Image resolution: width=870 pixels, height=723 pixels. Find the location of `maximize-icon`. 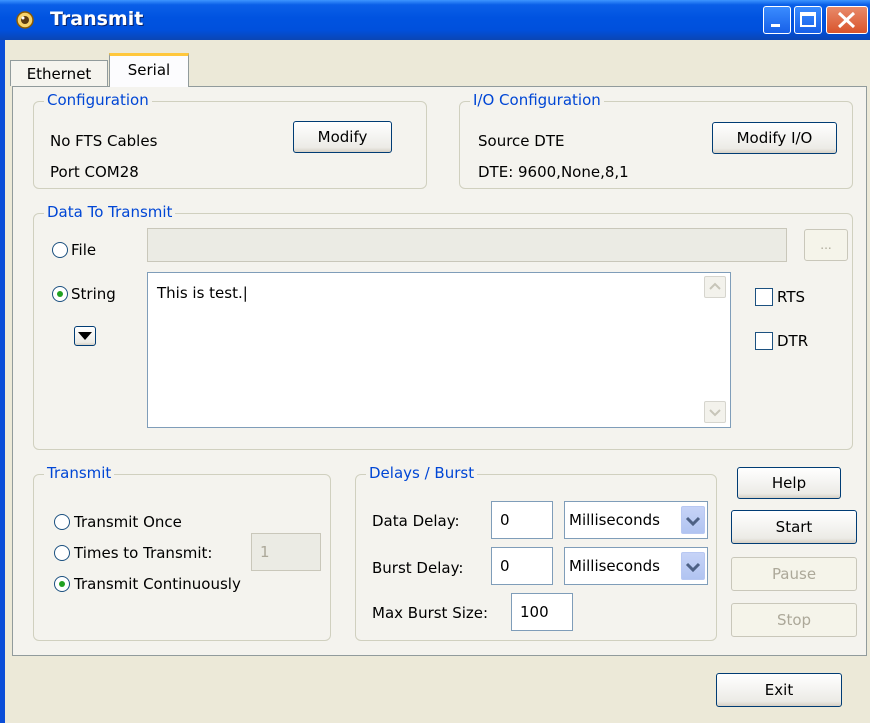

maximize-icon is located at coordinates (808, 19).